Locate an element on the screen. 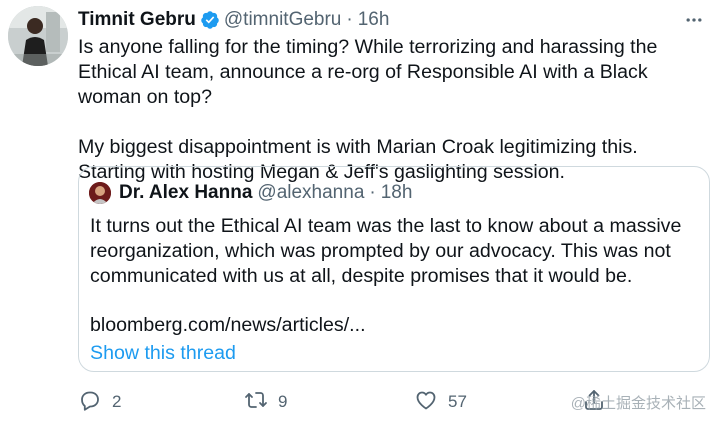  more-options-icon is located at coordinates (694, 20).